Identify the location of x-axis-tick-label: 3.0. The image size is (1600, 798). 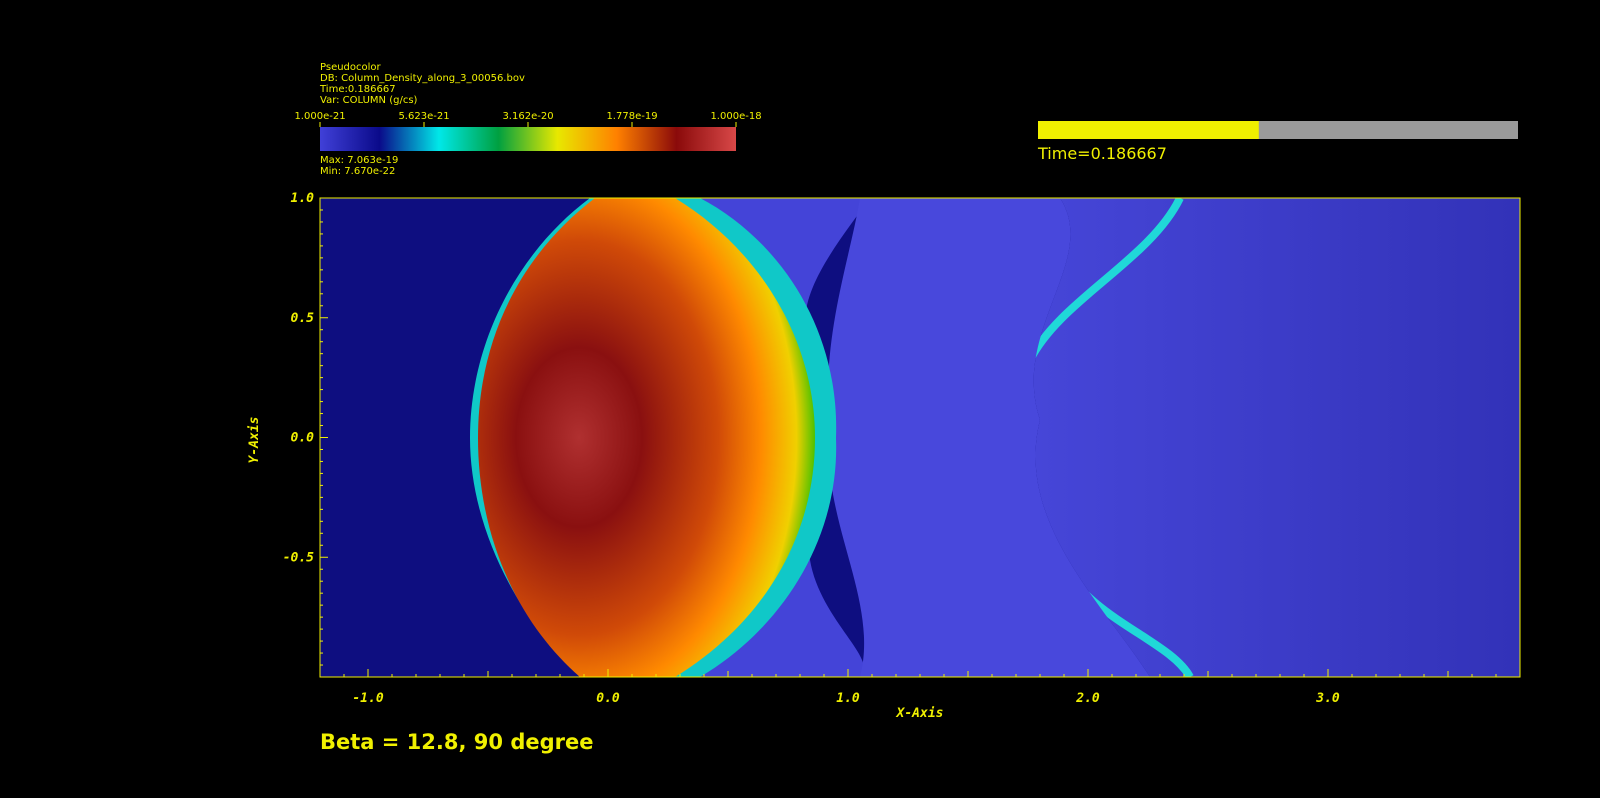
(1327, 698).